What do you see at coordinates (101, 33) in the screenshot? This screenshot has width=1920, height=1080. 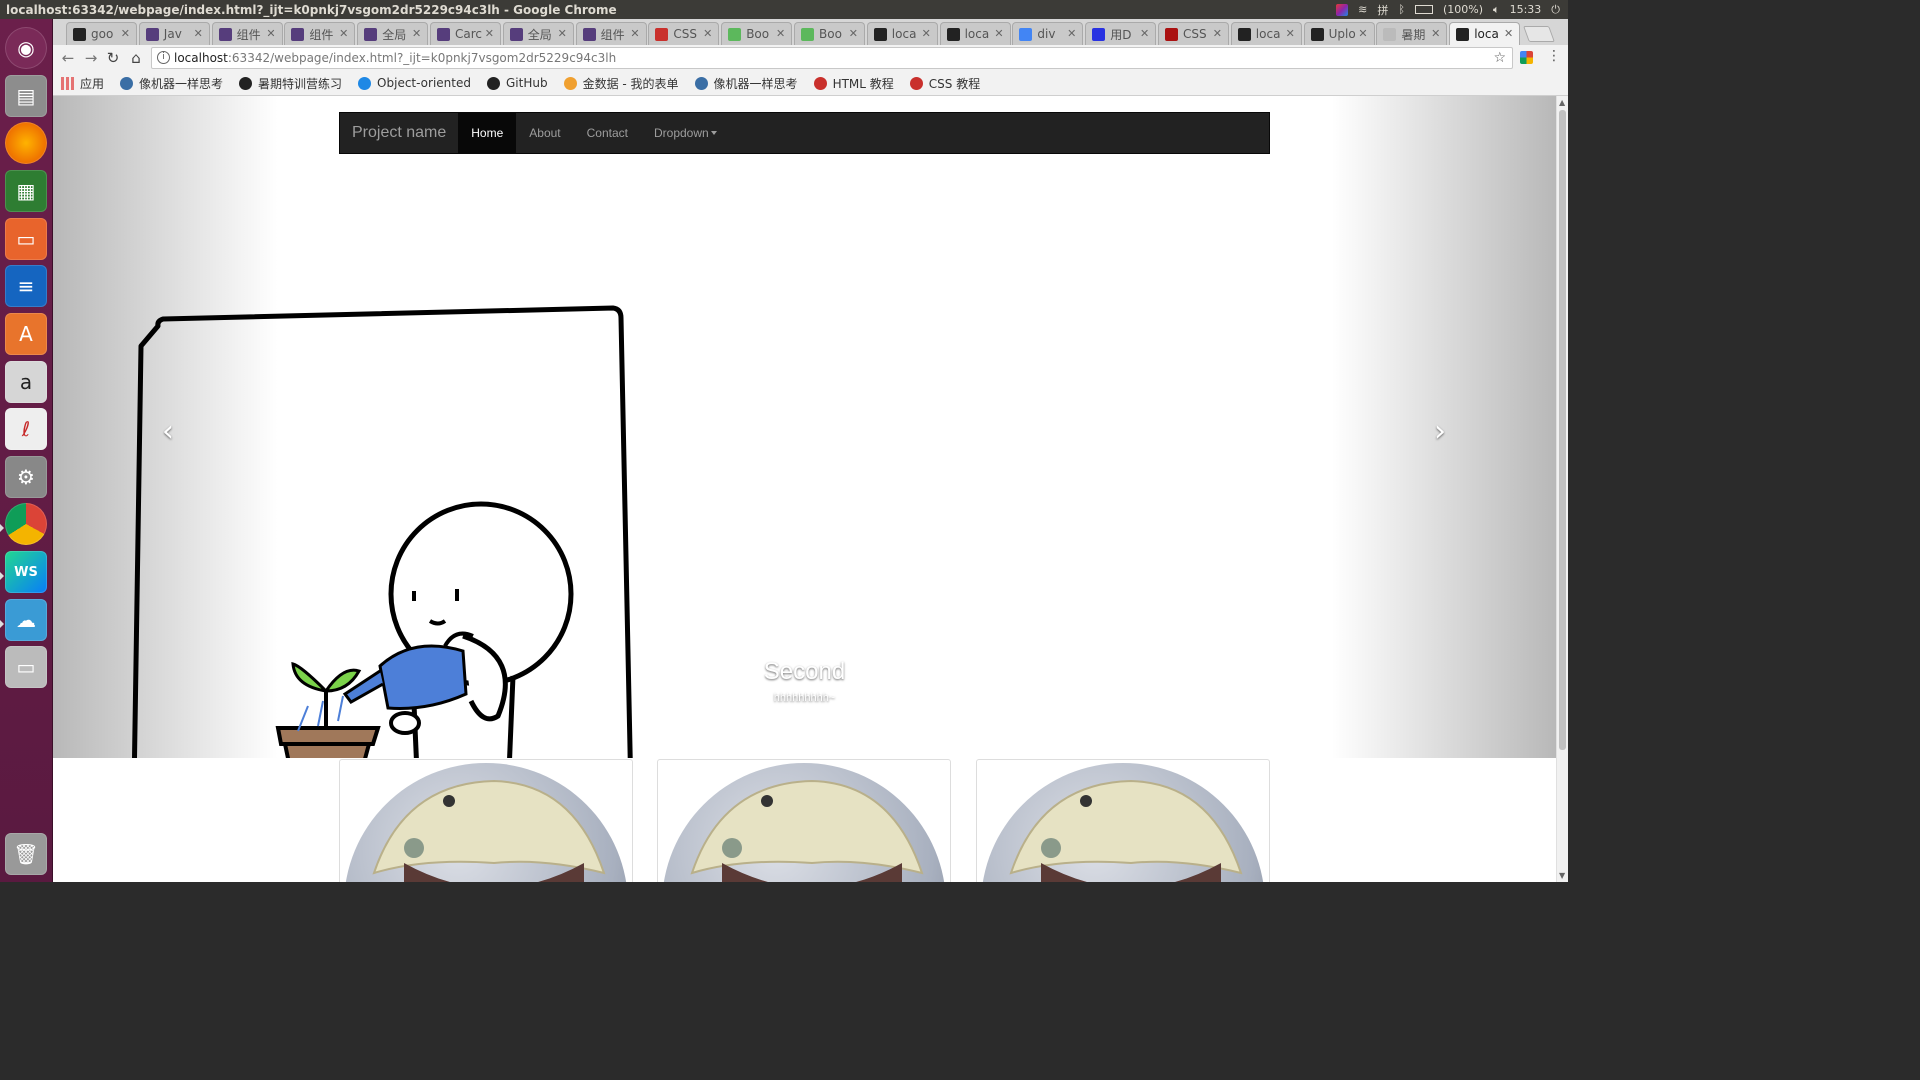 I see `tab: goo ✕` at bounding box center [101, 33].